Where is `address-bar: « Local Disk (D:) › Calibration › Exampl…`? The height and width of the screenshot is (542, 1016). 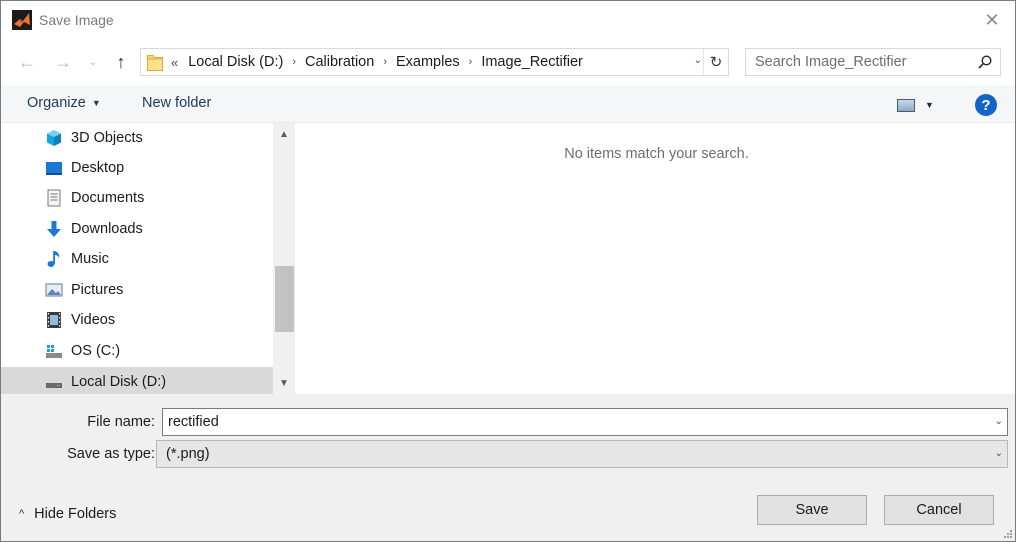 address-bar: « Local Disk (D:) › Calibration › Exampl… is located at coordinates (434, 62).